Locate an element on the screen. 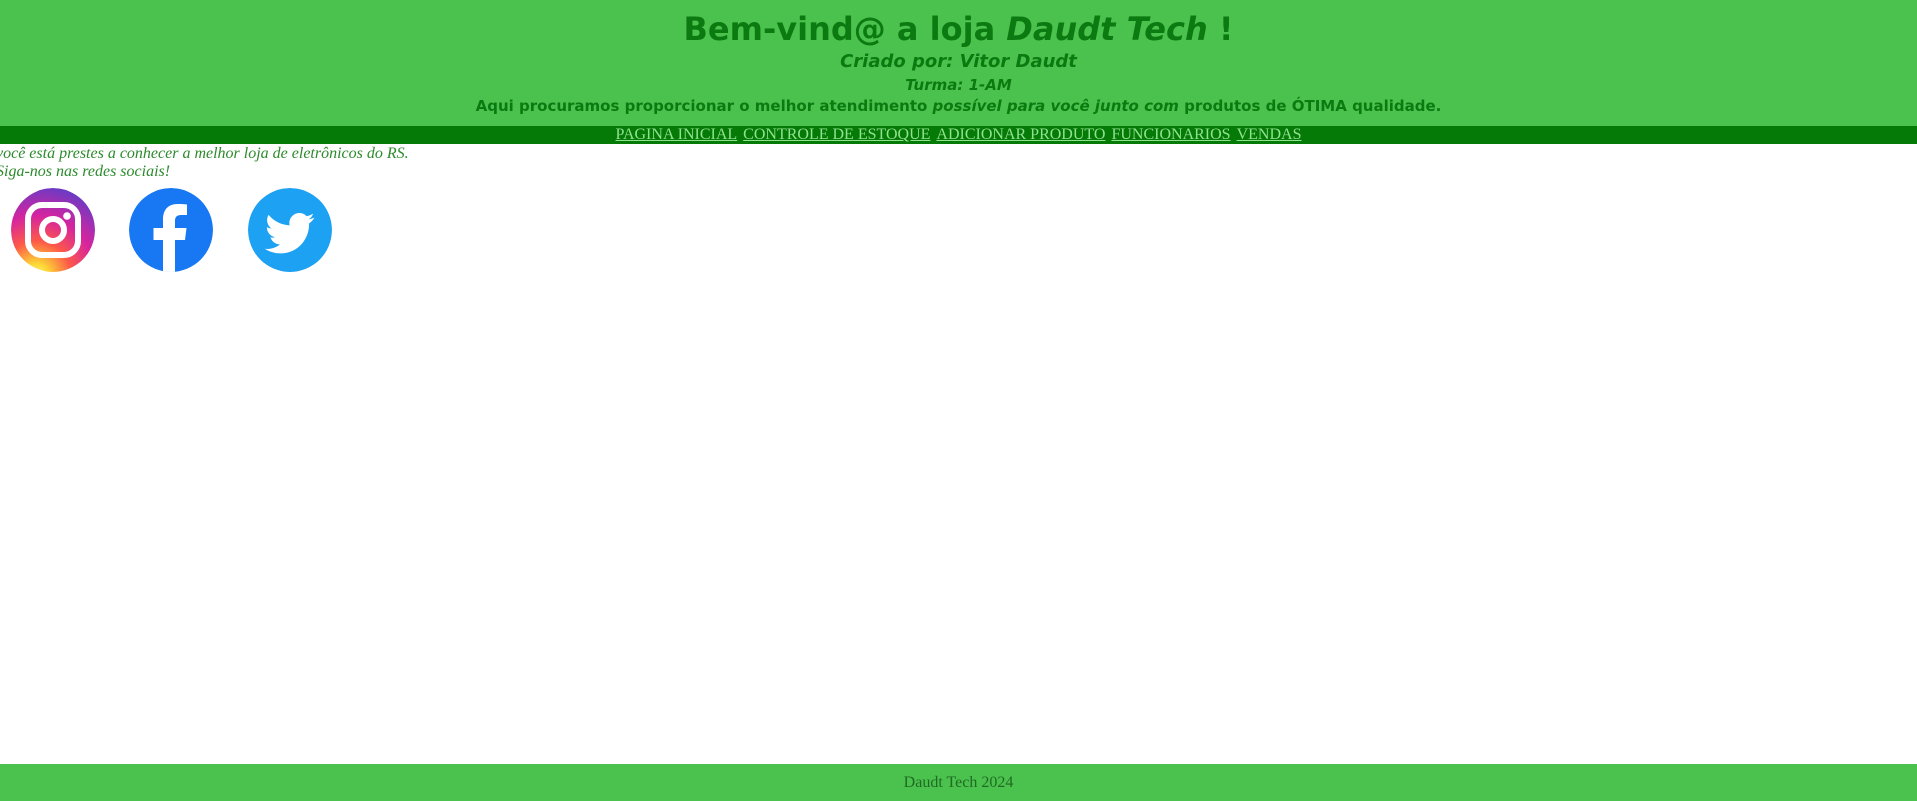 This screenshot has width=1917, height=801. facebook-icon is located at coordinates (171, 230).